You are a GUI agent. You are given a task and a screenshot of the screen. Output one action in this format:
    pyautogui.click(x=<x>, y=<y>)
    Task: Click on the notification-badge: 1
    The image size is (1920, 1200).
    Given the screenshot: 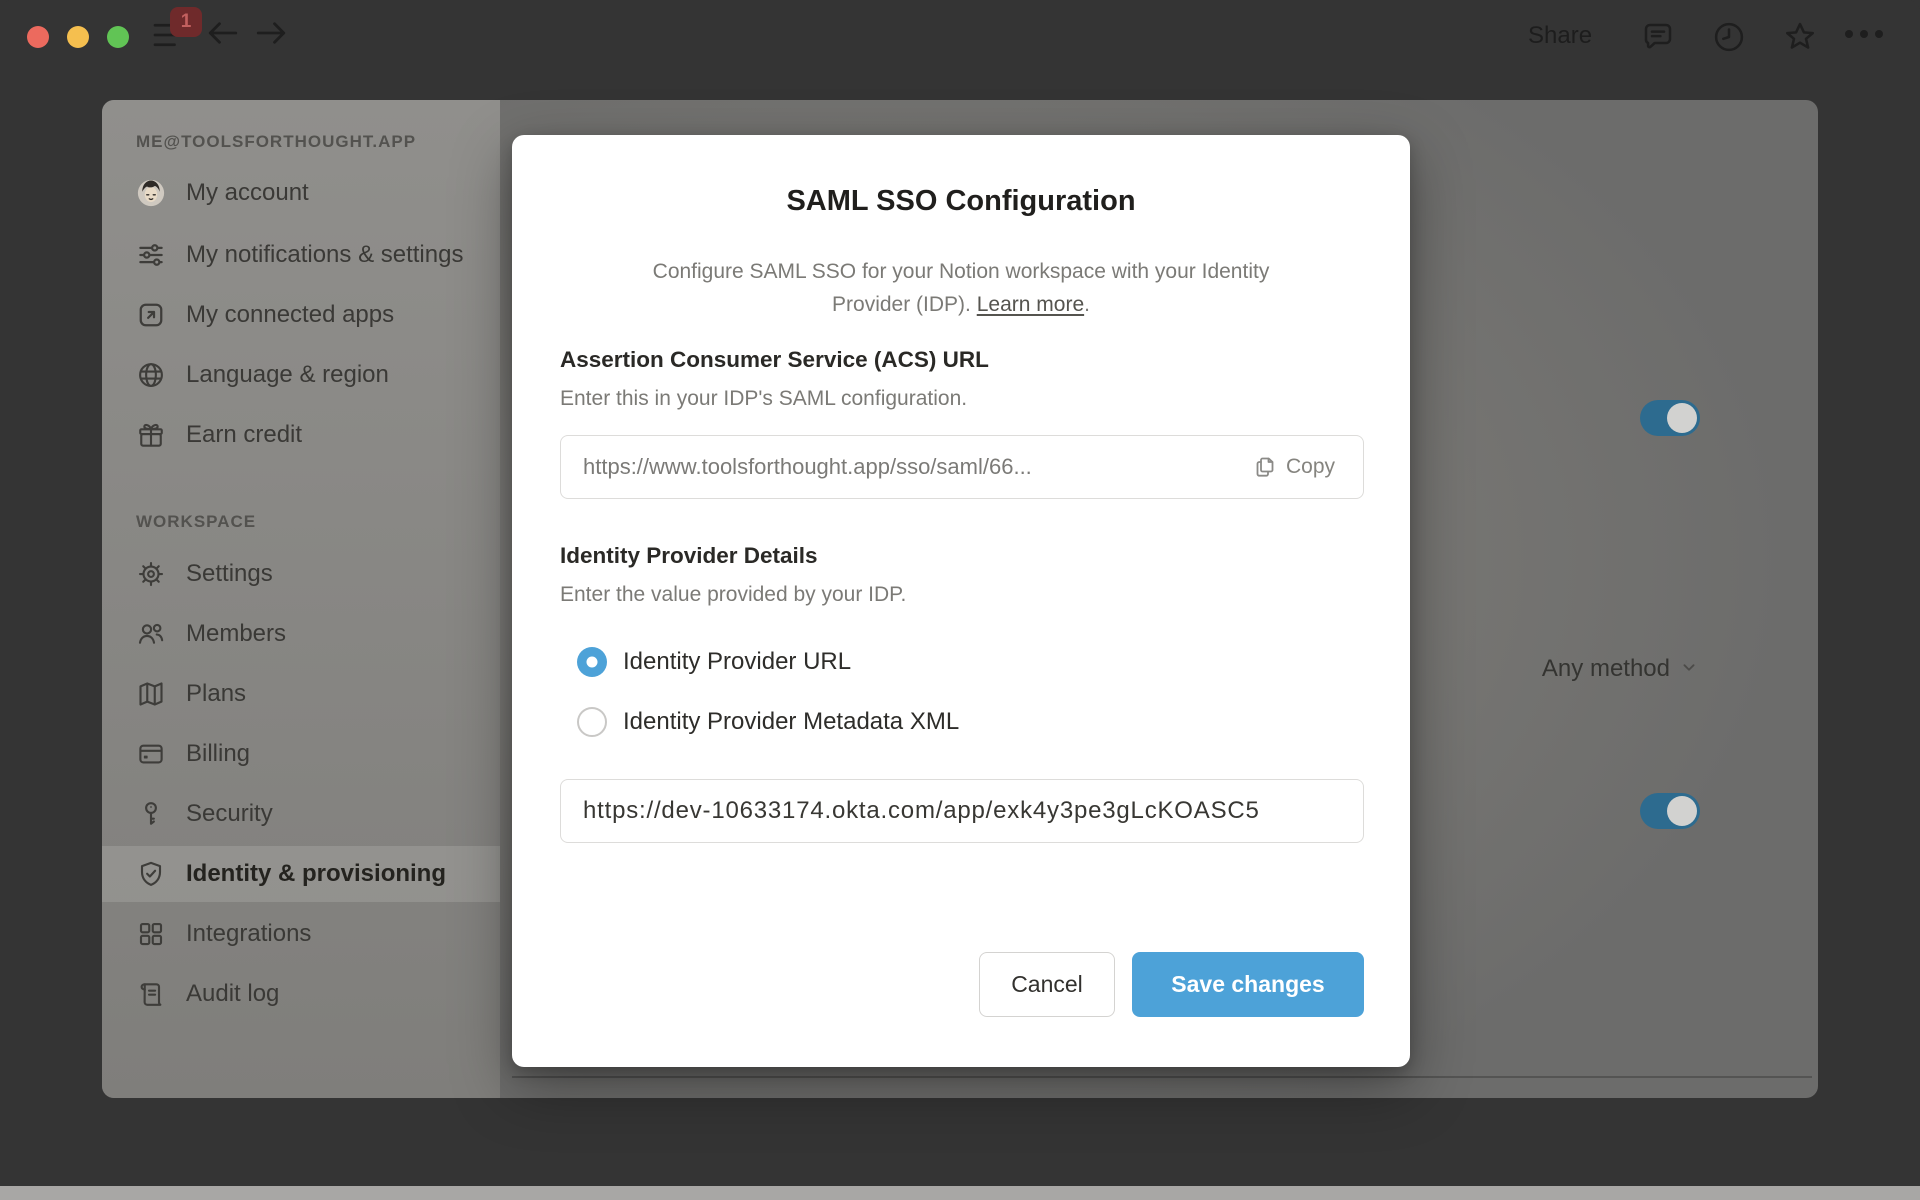 What is the action you would take?
    pyautogui.click(x=186, y=22)
    